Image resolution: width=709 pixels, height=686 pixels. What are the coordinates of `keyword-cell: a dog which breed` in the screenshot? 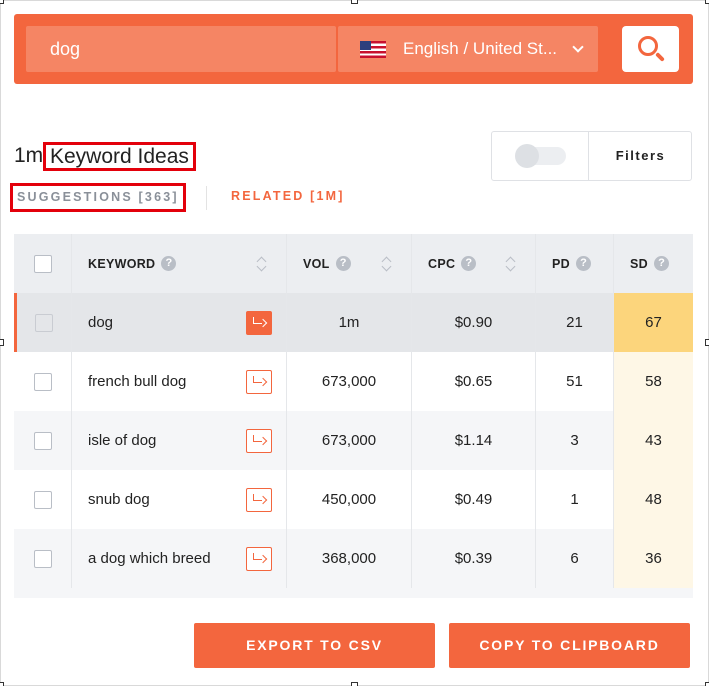 It's located at (179, 558).